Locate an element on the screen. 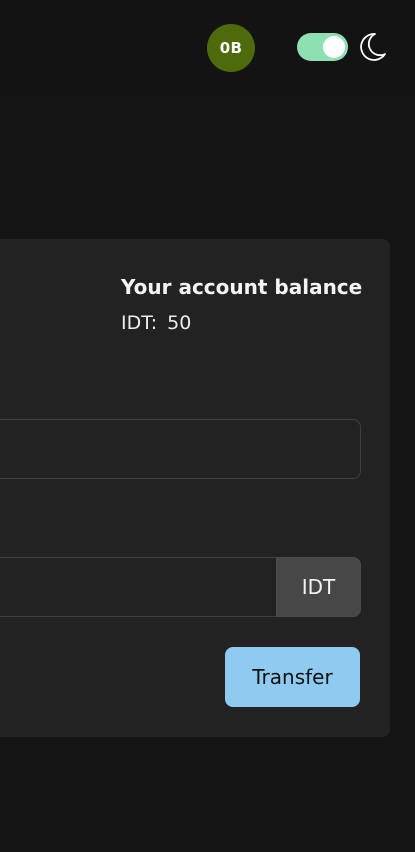 This screenshot has width=415, height=852. amount-unit-label: IDT is located at coordinates (318, 587).